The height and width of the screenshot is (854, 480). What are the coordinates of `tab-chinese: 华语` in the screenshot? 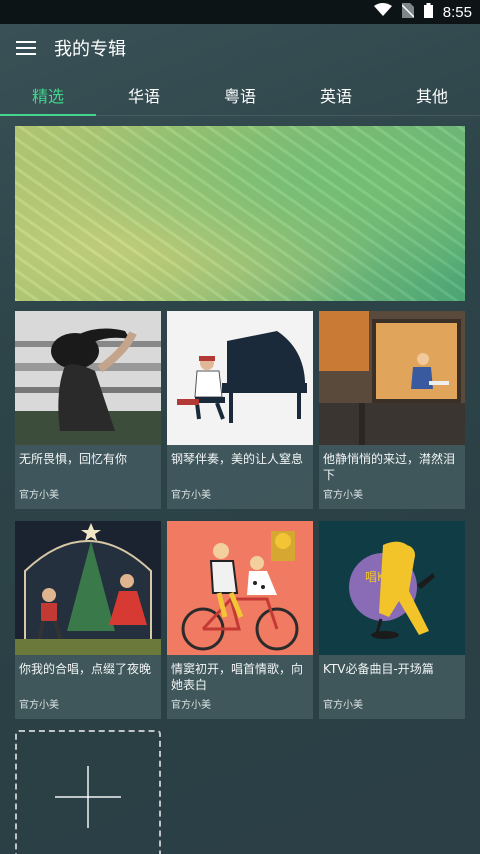 It's located at (144, 94).